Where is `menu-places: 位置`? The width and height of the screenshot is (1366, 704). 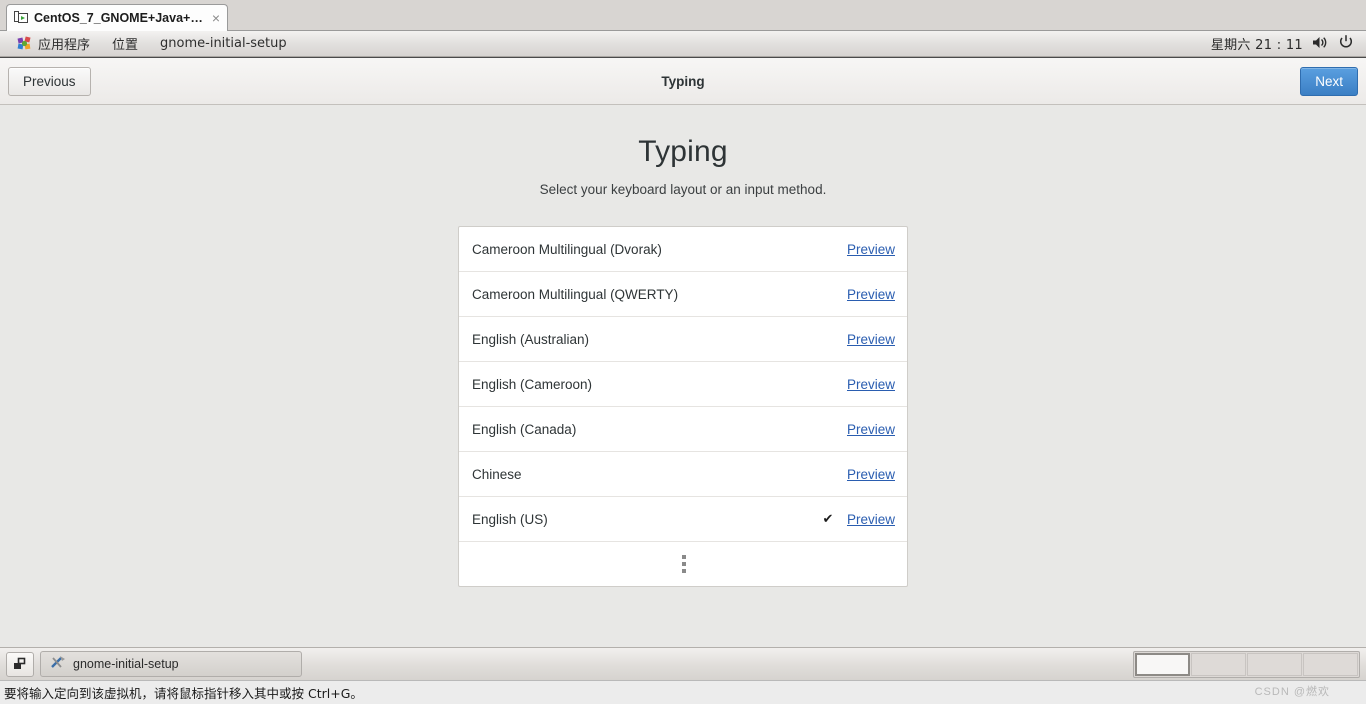
menu-places: 位置 is located at coordinates (125, 43).